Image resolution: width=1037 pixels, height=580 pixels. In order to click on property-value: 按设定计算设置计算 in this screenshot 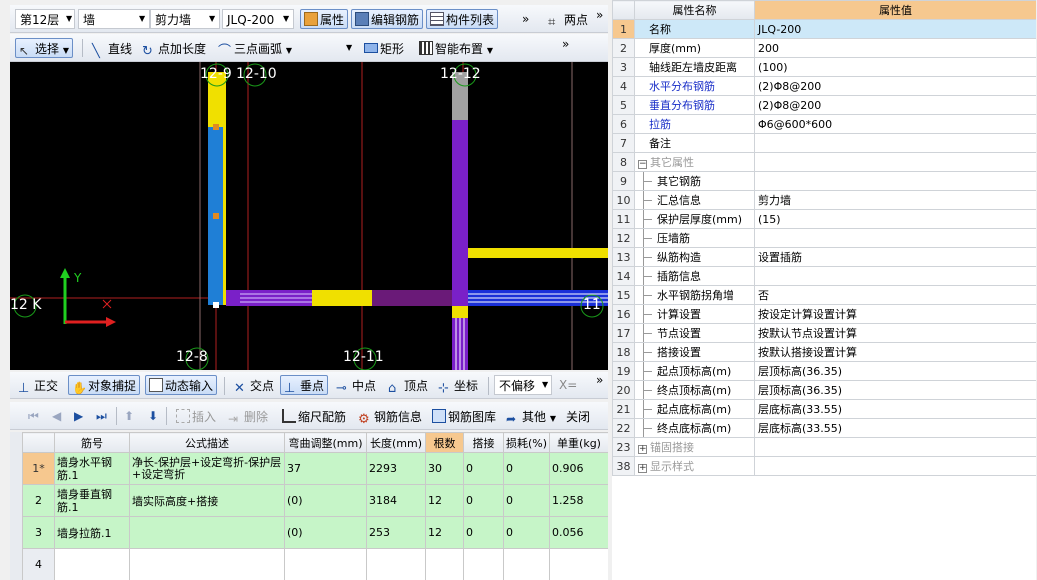, I will do `click(895, 314)`.